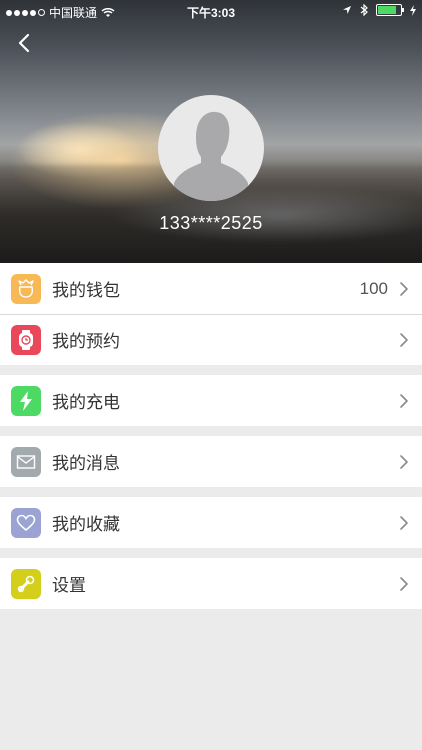 This screenshot has height=750, width=422. What do you see at coordinates (211, 156) in the screenshot?
I see `user-silhouette-icon` at bounding box center [211, 156].